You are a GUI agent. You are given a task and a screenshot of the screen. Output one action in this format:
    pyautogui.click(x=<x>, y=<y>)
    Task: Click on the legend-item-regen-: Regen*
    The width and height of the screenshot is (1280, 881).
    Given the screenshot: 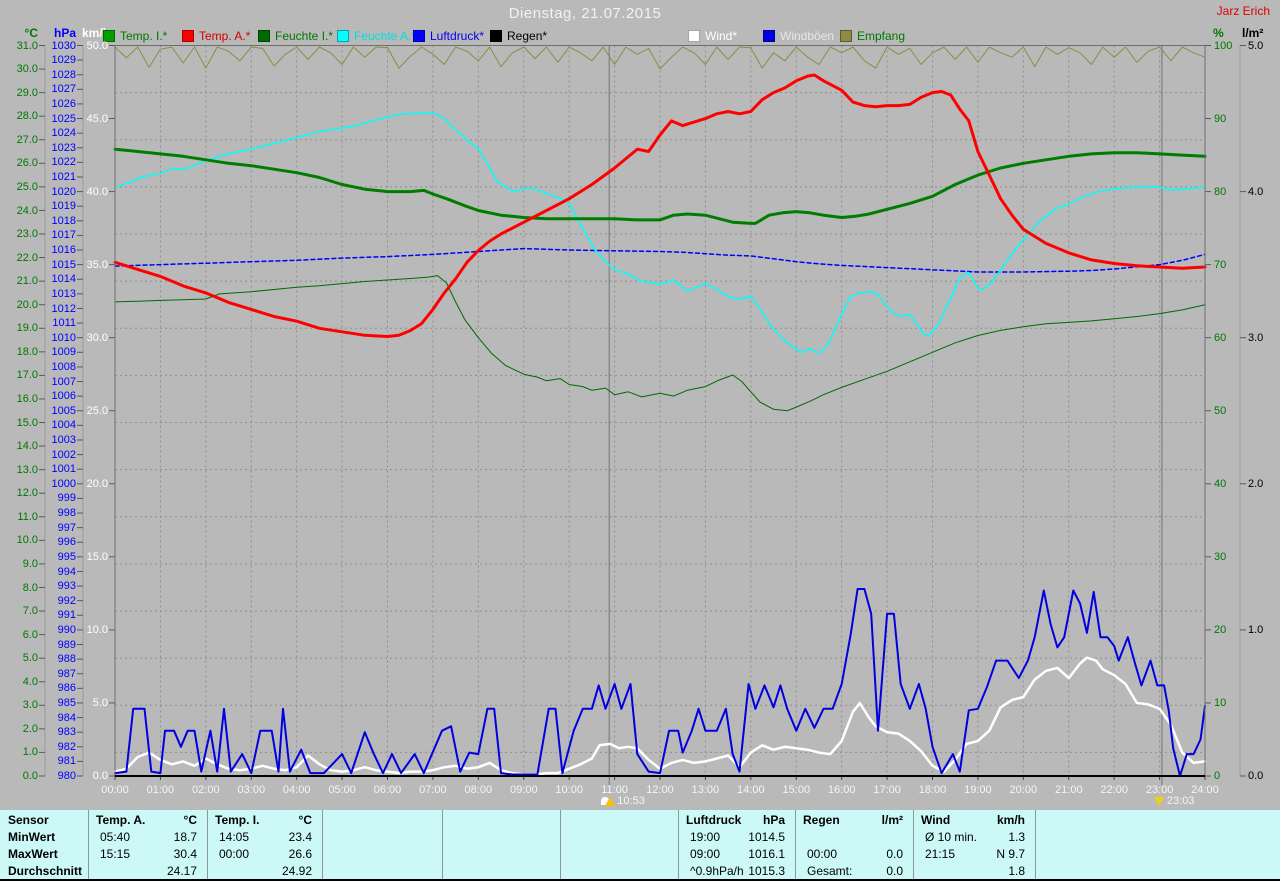 What is the action you would take?
    pyautogui.click(x=518, y=36)
    